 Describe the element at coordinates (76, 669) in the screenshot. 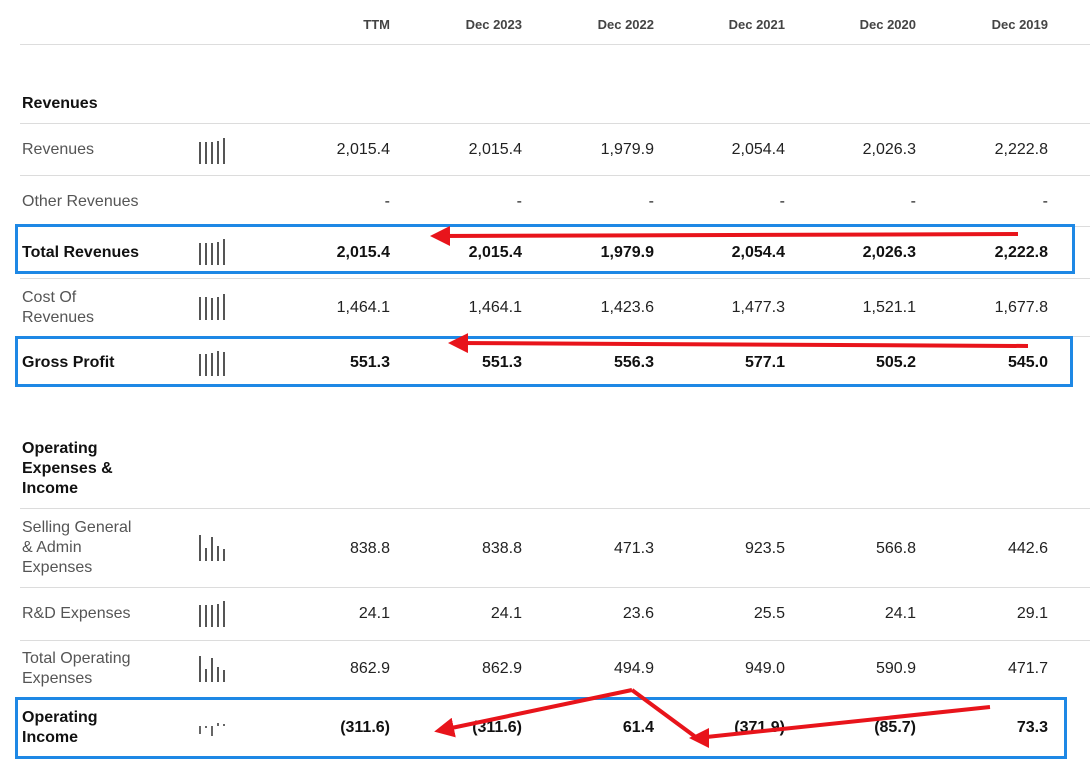

I see `row-label-total-opex: Total Operating Expenses` at that location.